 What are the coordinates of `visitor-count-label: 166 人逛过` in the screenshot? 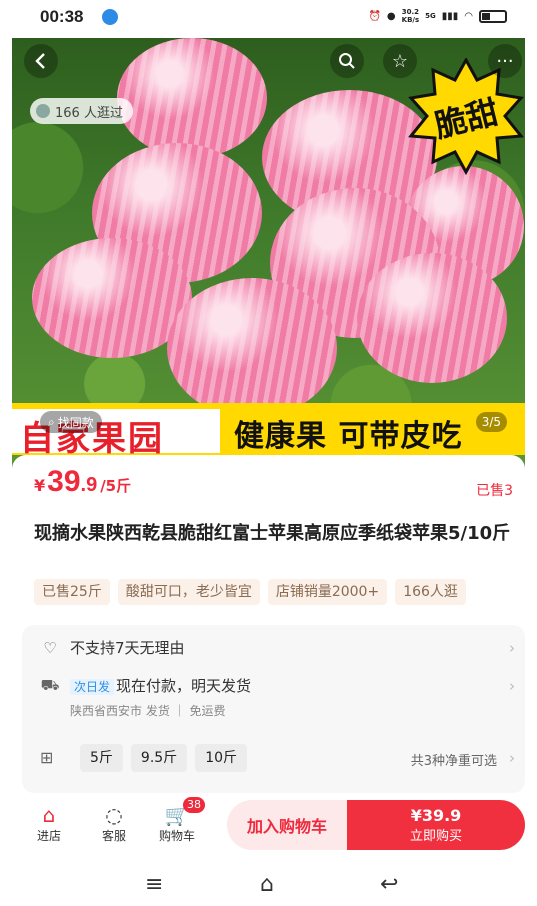 It's located at (89, 113).